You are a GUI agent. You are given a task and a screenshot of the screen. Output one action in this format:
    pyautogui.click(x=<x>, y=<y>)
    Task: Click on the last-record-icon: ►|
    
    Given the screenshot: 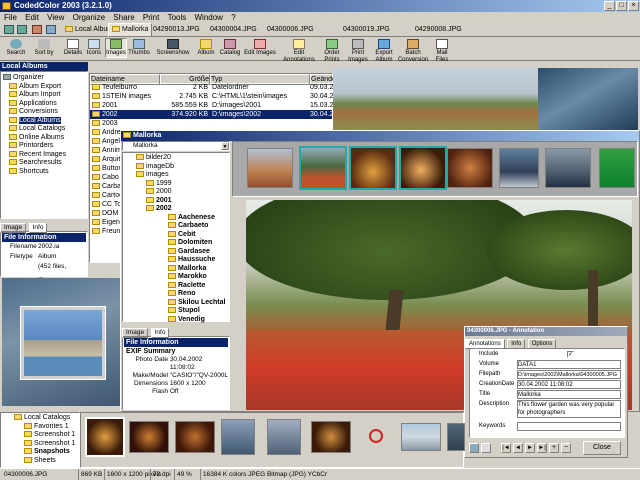 What is the action you would take?
    pyautogui.click(x=542, y=448)
    